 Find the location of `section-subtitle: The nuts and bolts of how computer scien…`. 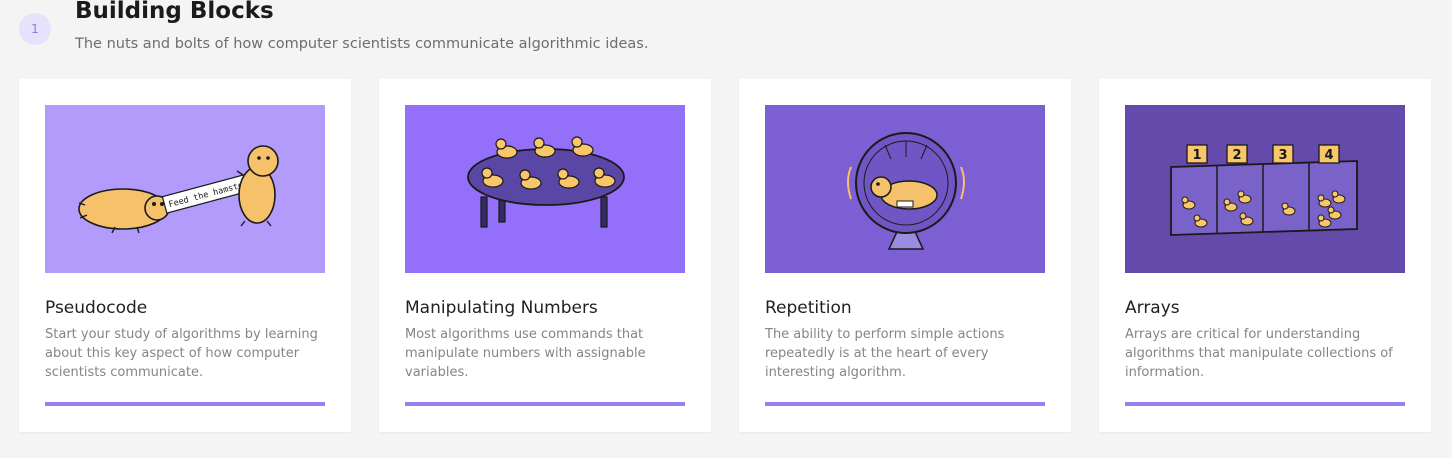

section-subtitle: The nuts and bolts of how computer scien… is located at coordinates (362, 44).